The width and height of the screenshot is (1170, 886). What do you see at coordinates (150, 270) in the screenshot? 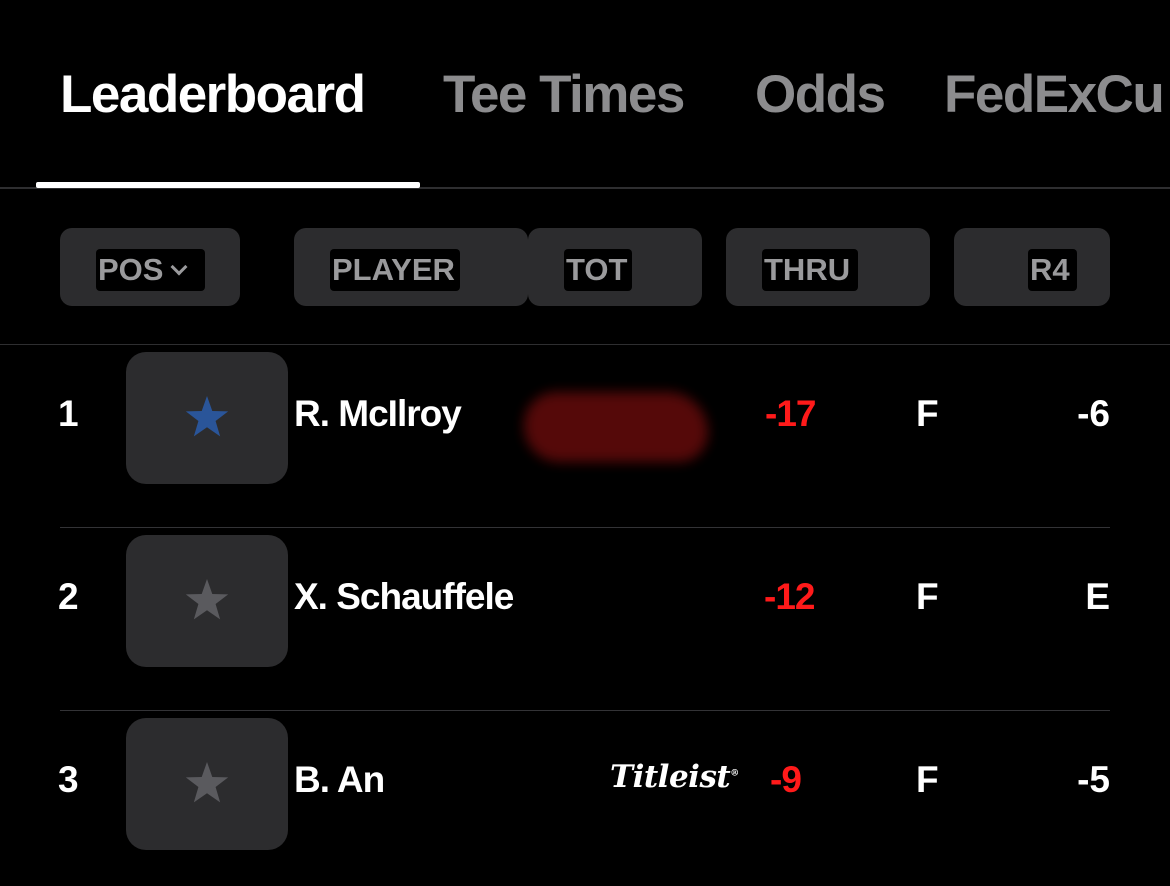
I see `pos-header-label: POS` at bounding box center [150, 270].